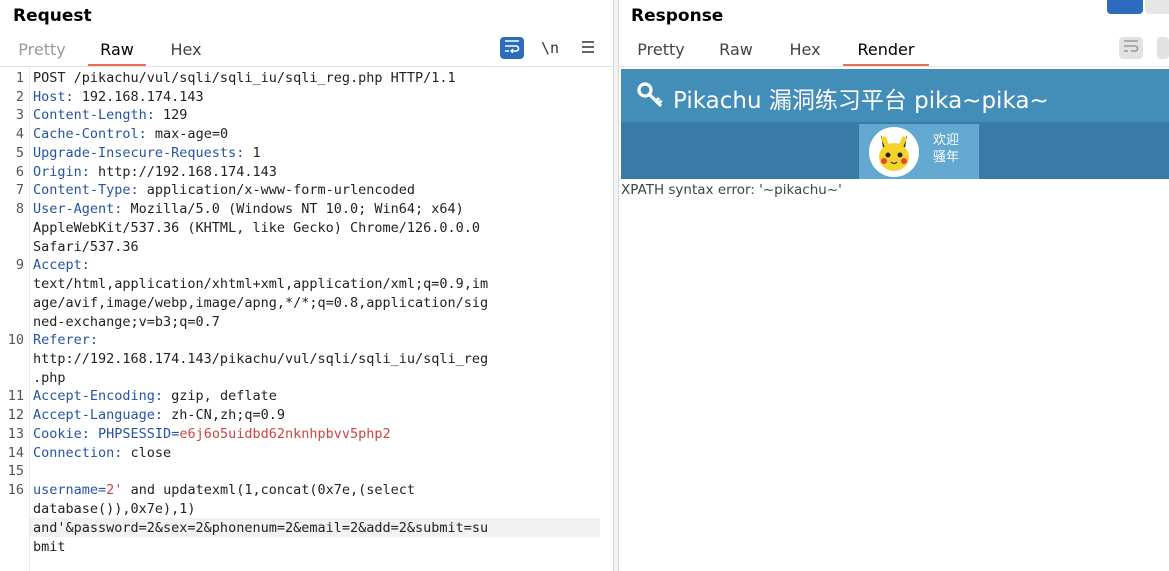  Describe the element at coordinates (946, 157) in the screenshot. I see `welcome-line: 骚年` at that location.